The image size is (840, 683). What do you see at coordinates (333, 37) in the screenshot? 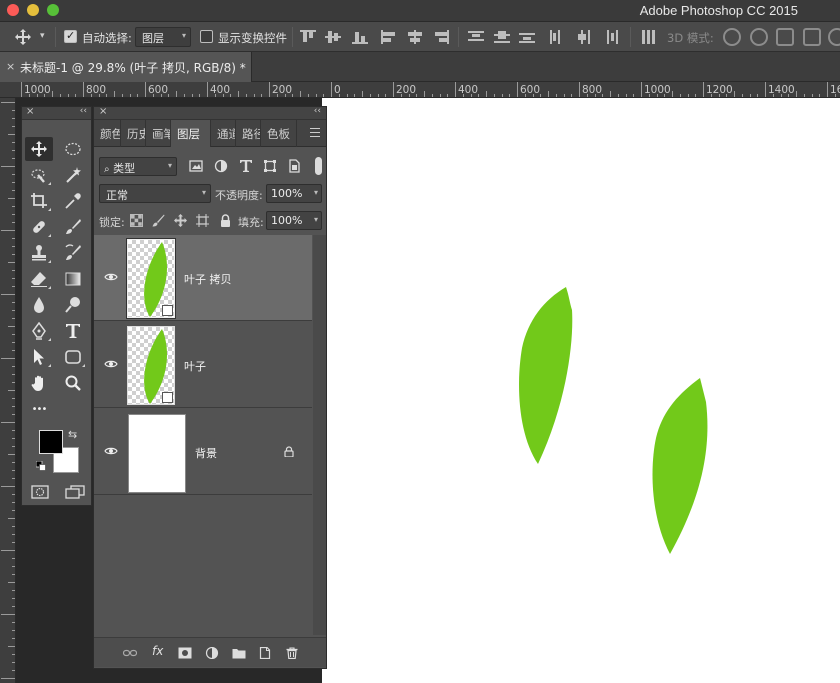
I see `align-vertical-center-icon` at bounding box center [333, 37].